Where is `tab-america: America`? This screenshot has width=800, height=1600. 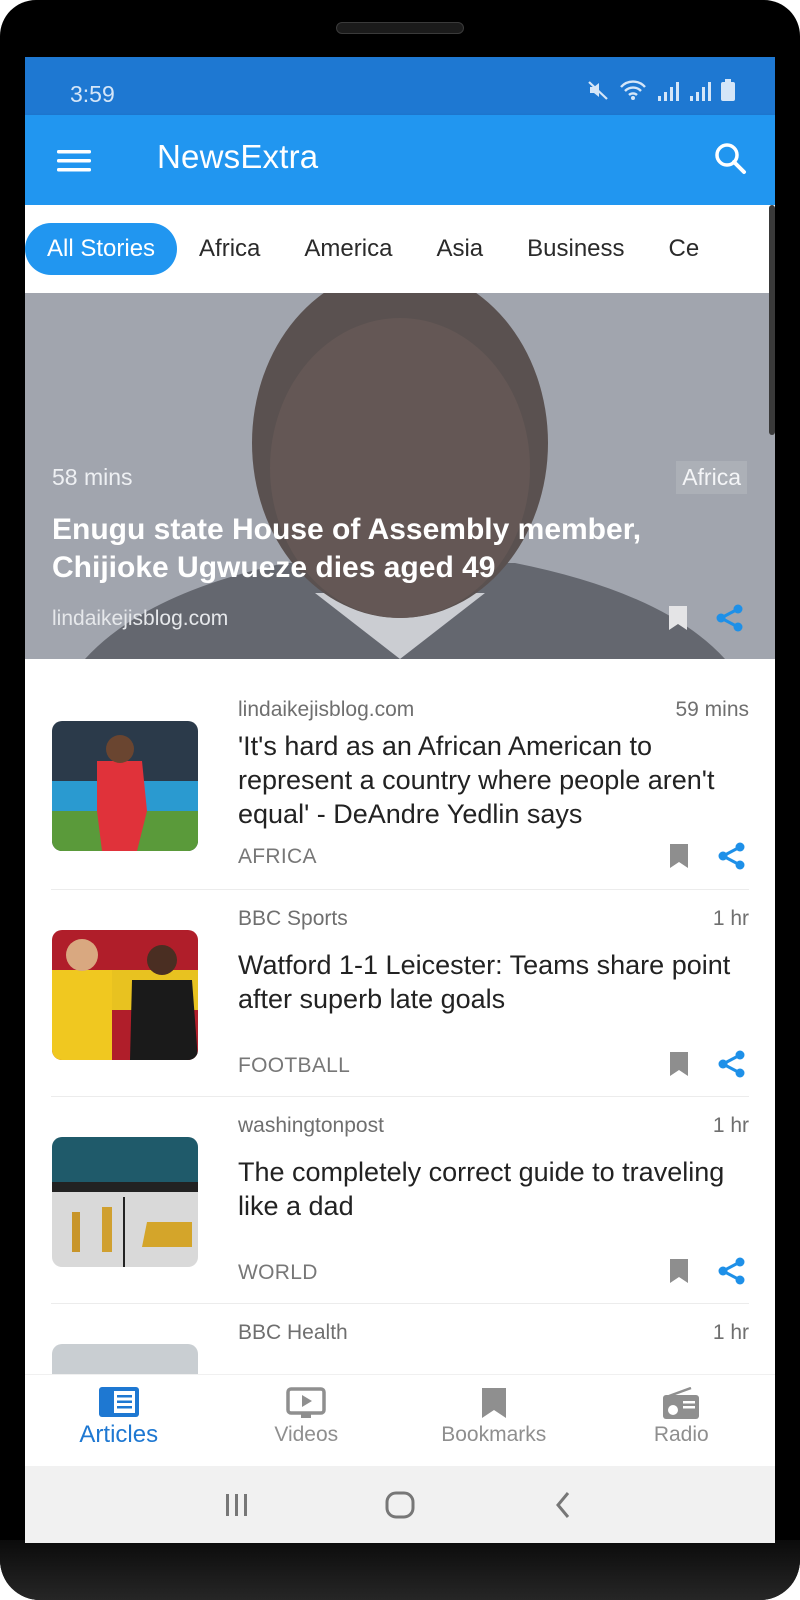
tab-america: America is located at coordinates (348, 249).